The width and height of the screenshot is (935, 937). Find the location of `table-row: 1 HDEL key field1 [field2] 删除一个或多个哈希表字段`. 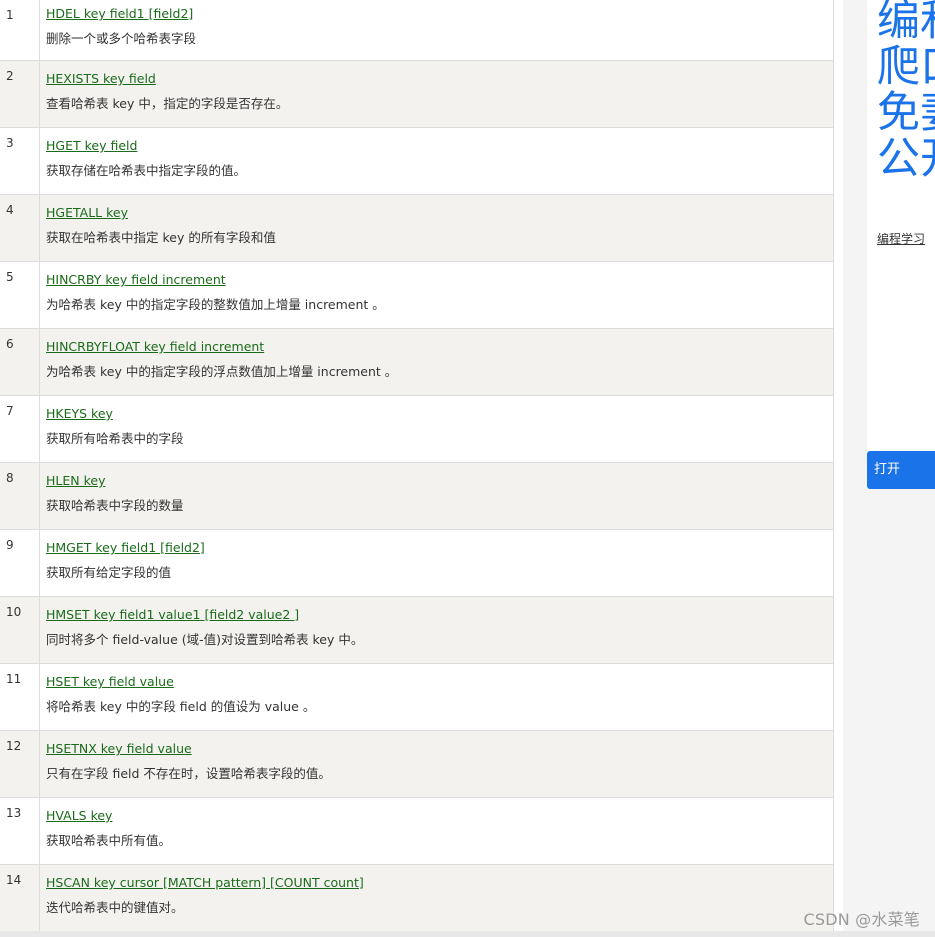

table-row: 1 HDEL key field1 [field2] 删除一个或多个哈希表字段 is located at coordinates (416, 30).